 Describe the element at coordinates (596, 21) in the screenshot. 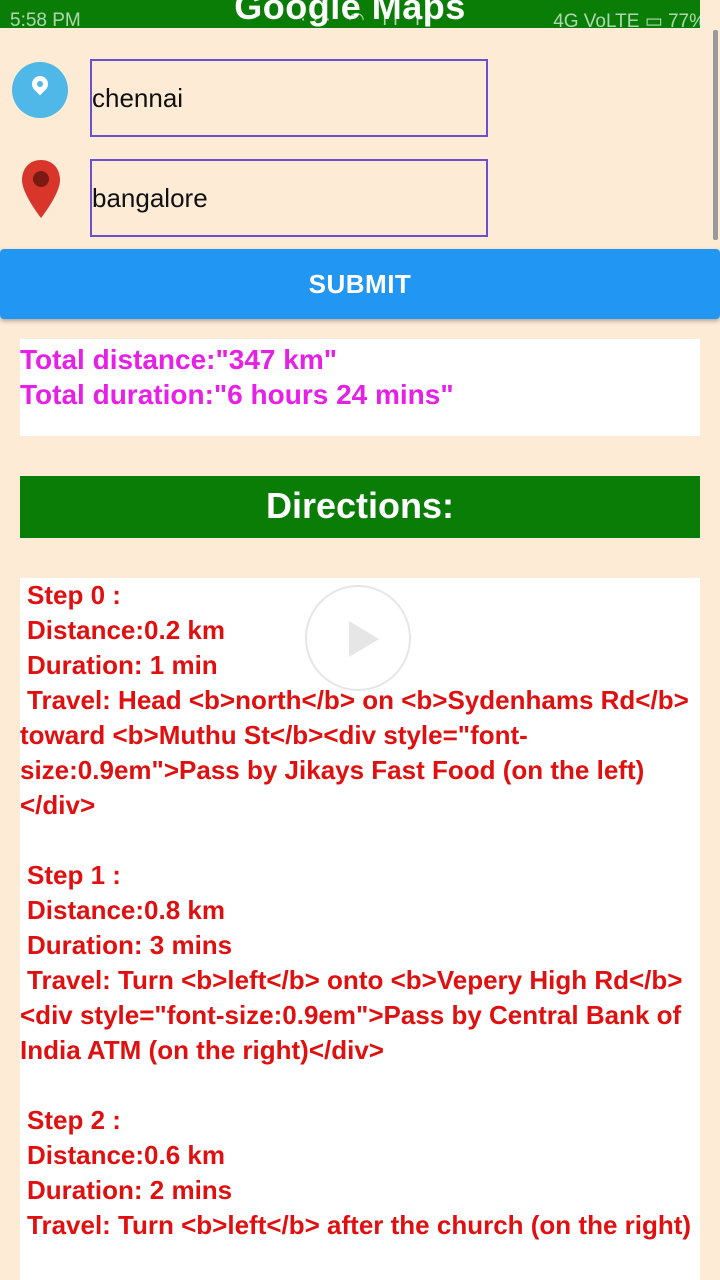

I see `network-label: 4G VoLTE` at that location.